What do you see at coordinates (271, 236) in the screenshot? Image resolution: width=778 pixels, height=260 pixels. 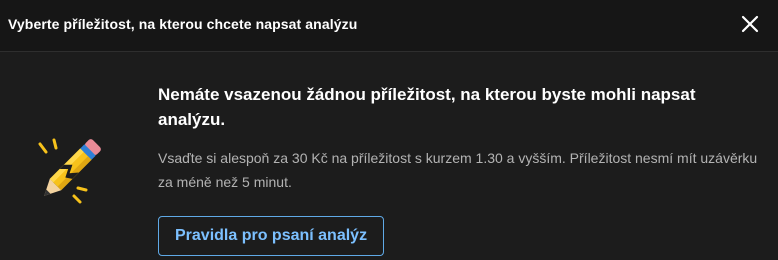 I see `writing-rules-button: Pravidla pro psaní analýz` at bounding box center [271, 236].